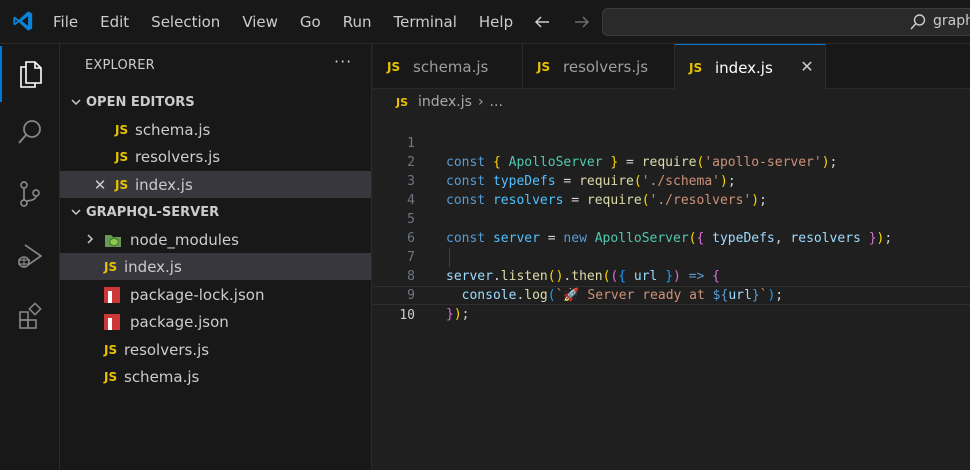  I want to click on activity-bar, so click(30, 257).